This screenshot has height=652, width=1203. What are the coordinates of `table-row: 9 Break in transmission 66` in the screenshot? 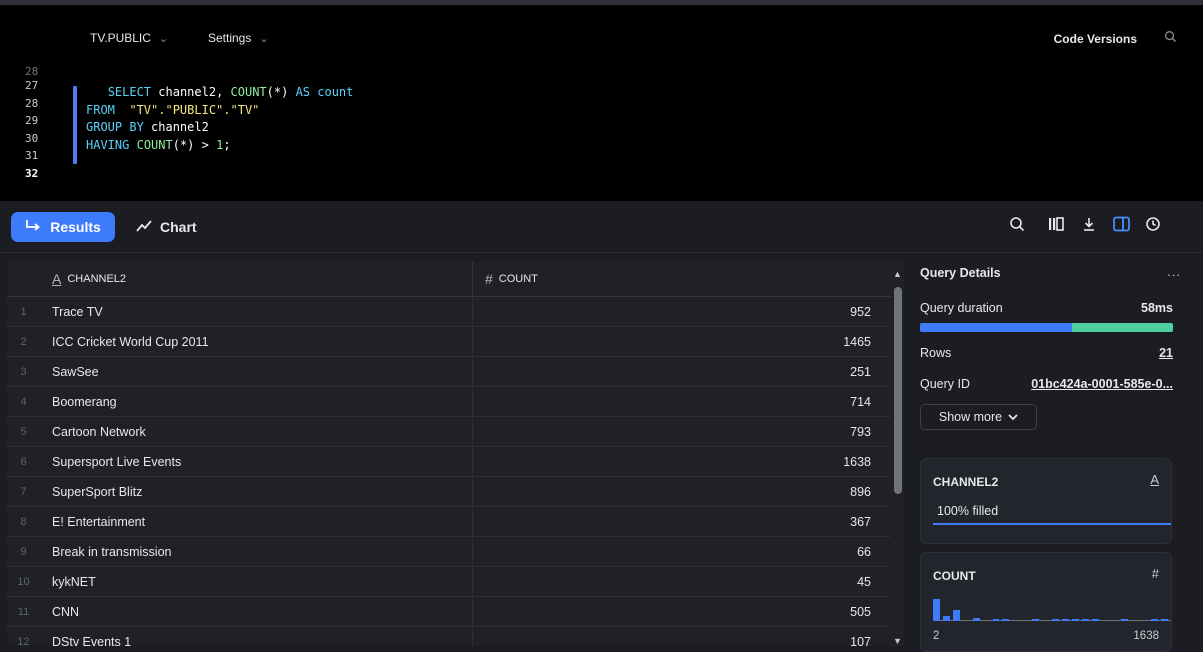 It's located at (456, 551).